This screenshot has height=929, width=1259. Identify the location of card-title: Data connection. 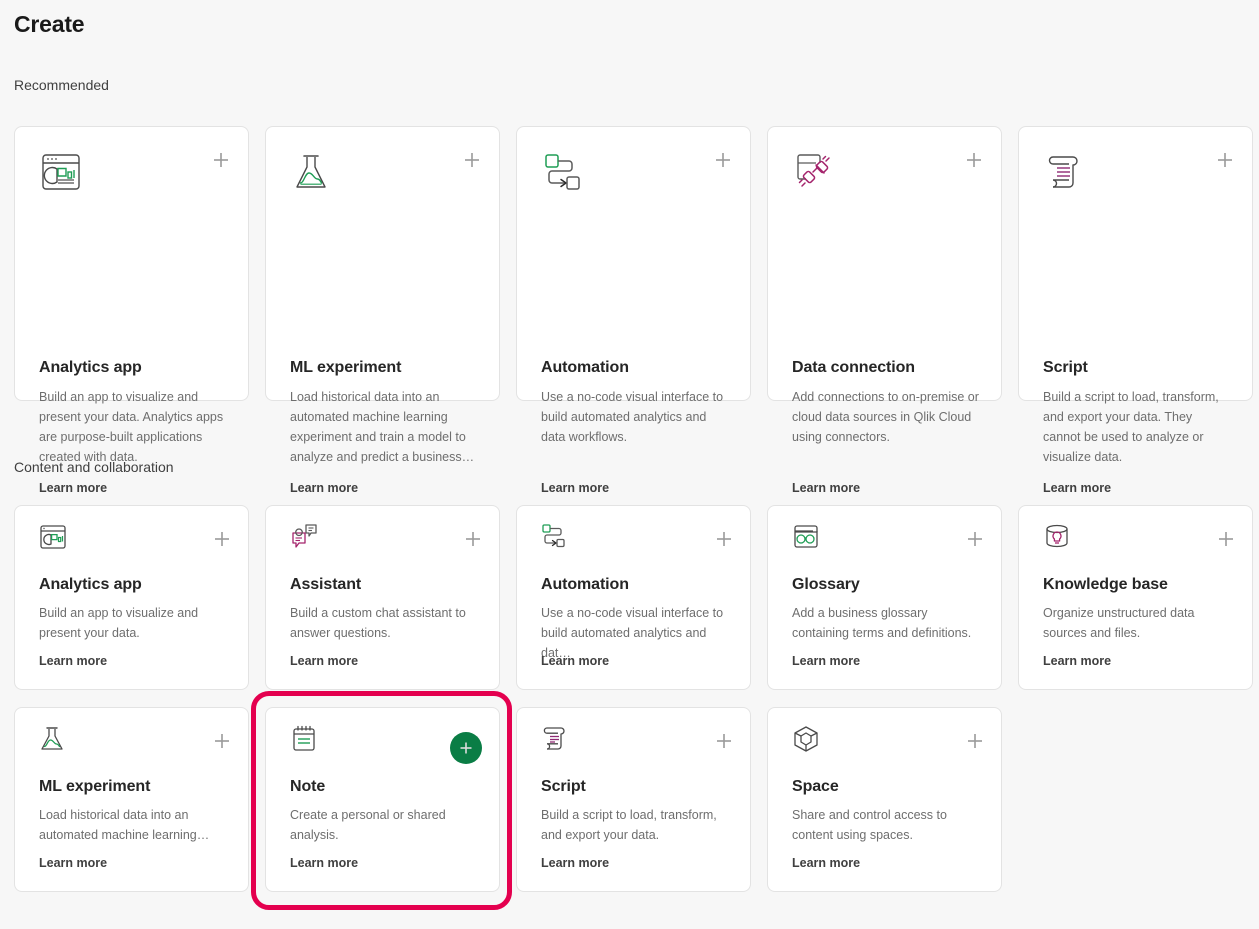
(853, 367).